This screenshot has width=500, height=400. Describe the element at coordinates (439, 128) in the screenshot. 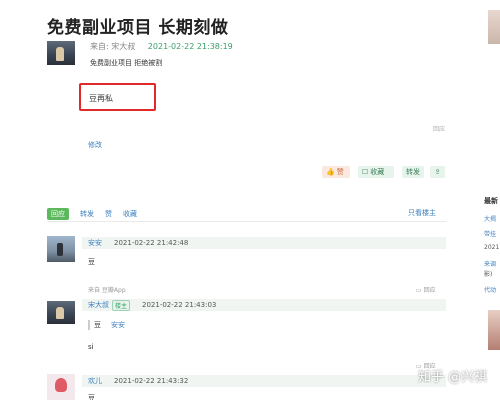

I see `small-reply-link: 回应` at that location.